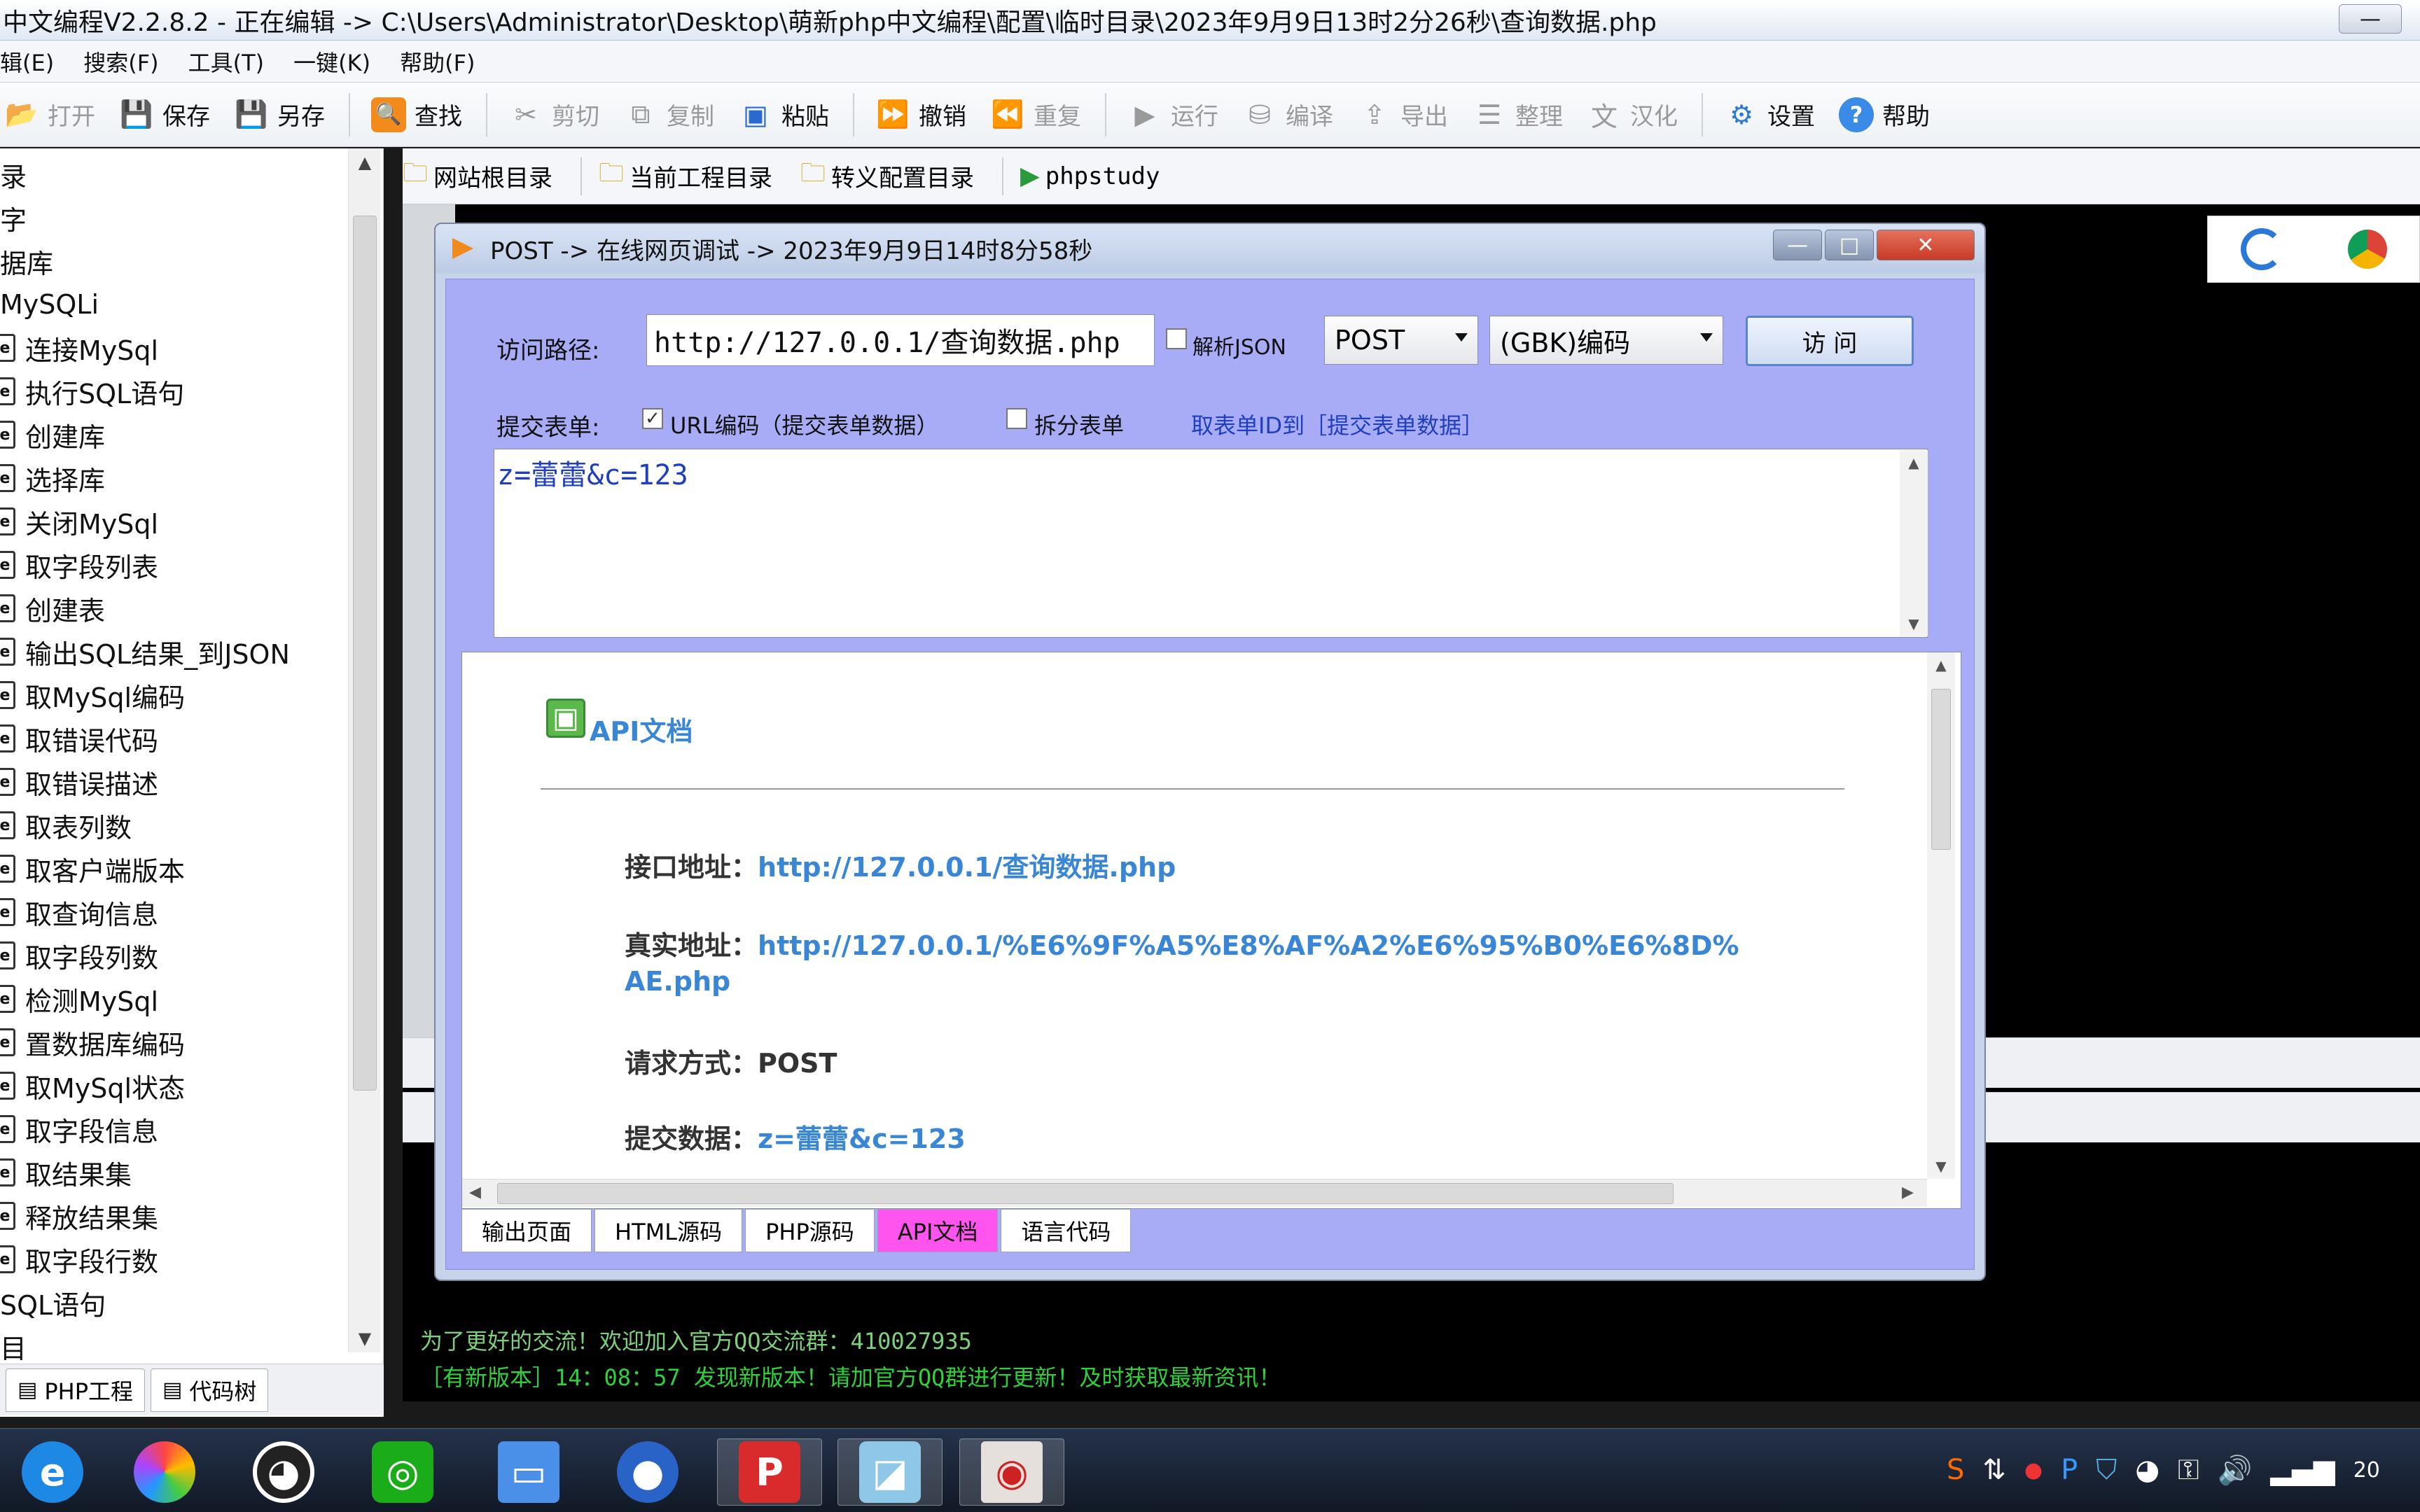 The height and width of the screenshot is (1512, 2420). Describe the element at coordinates (938, 1230) in the screenshot. I see `tab-output-3: API文档` at that location.